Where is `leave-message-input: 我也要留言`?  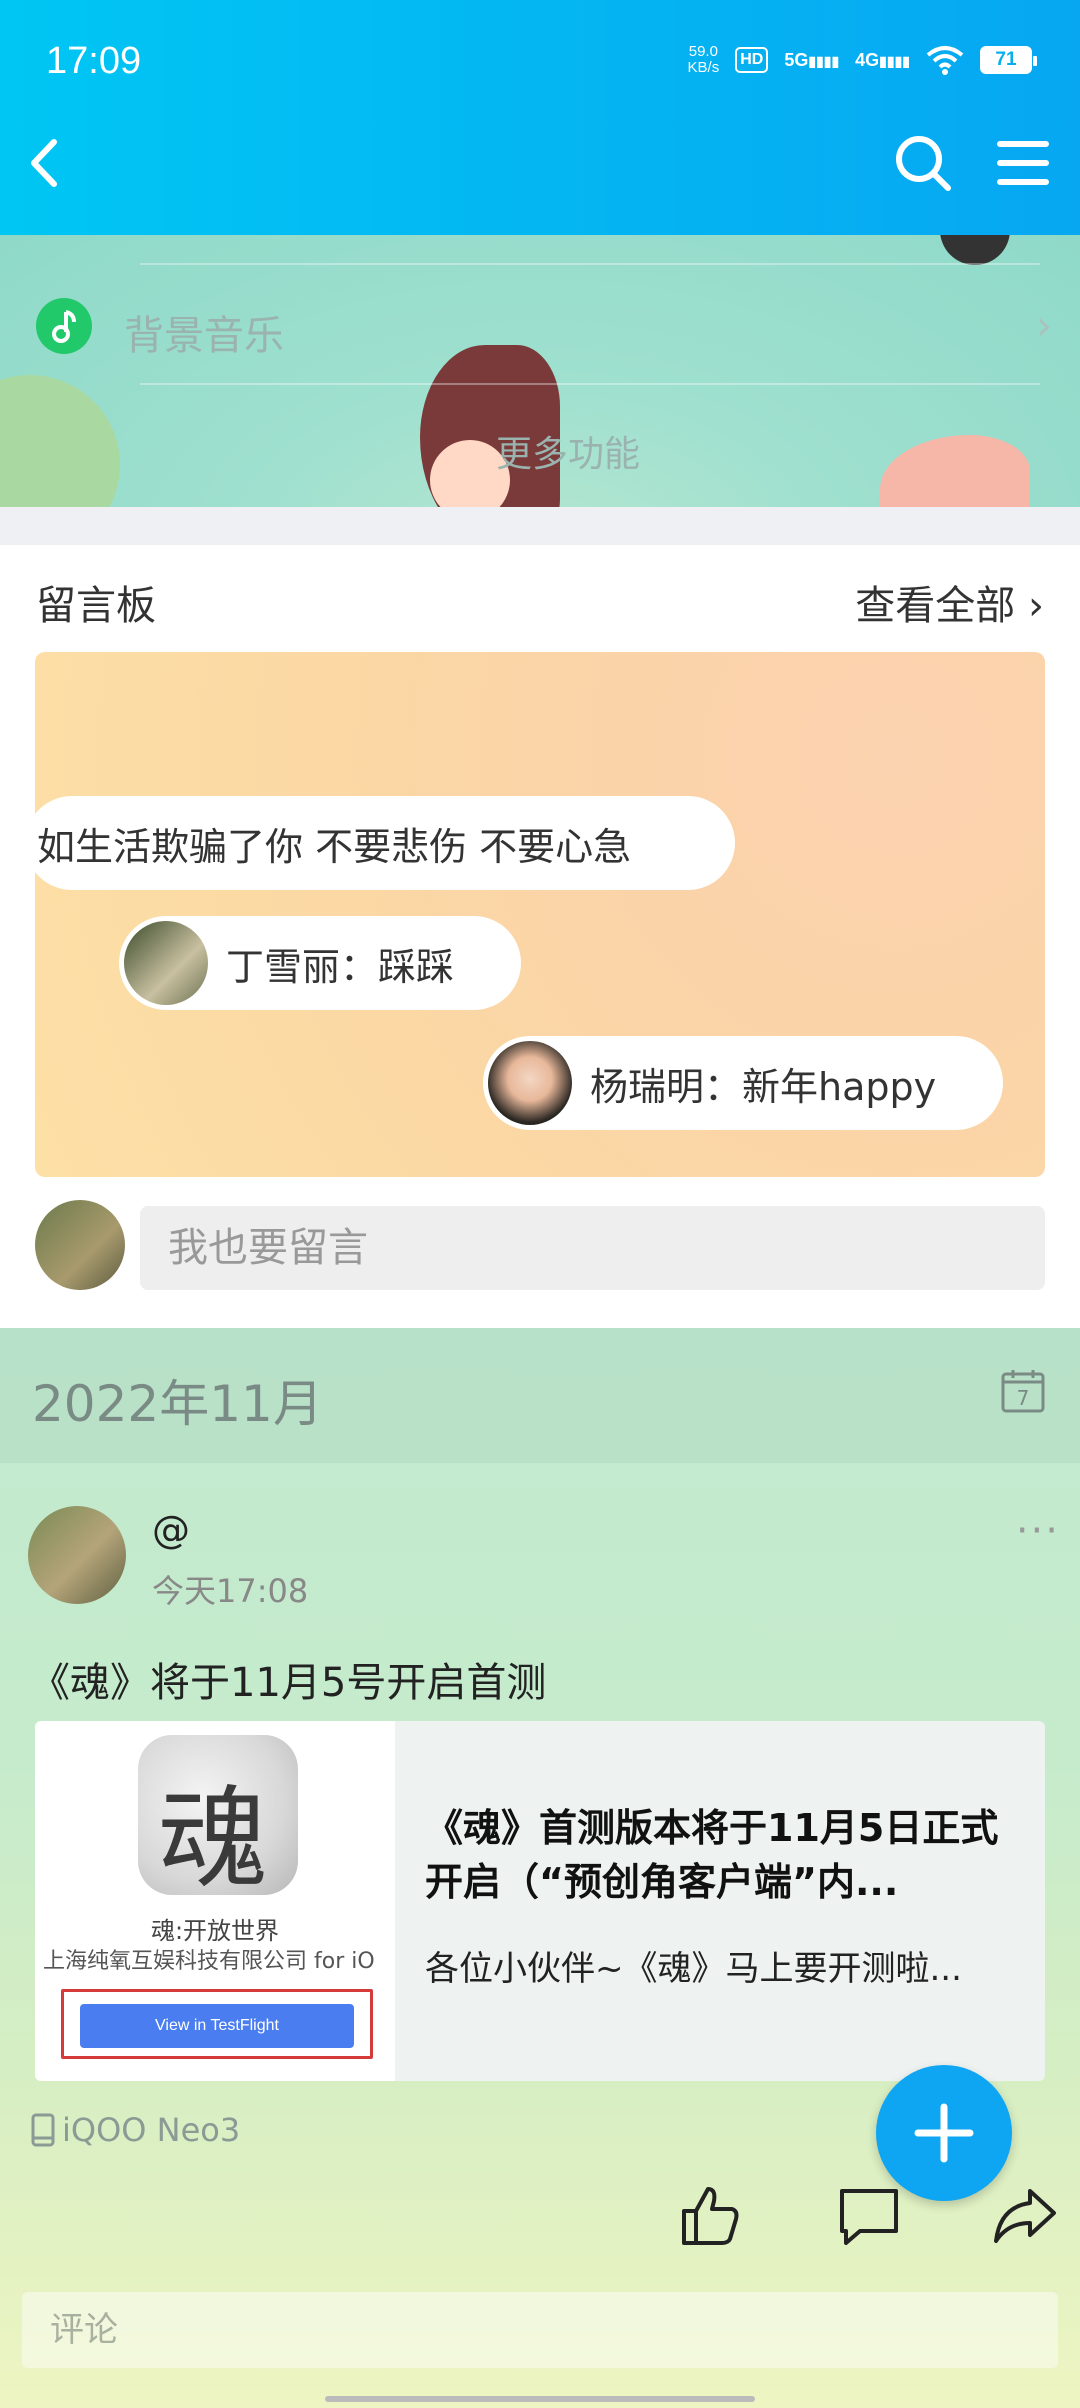 leave-message-input: 我也要留言 is located at coordinates (592, 1248).